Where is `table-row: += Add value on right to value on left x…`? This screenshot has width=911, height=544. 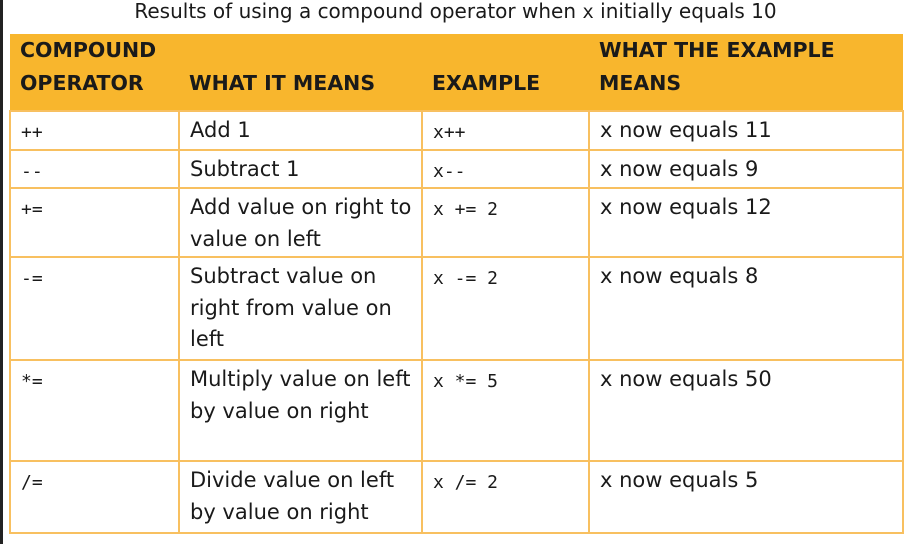 table-row: += Add value on right to value on left x… is located at coordinates (456, 222).